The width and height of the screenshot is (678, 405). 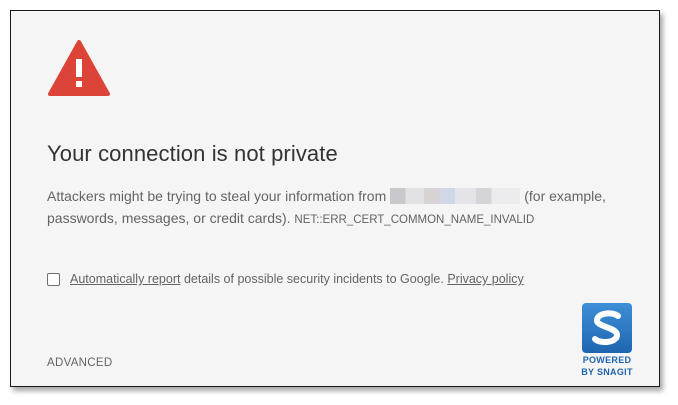 What do you see at coordinates (125, 279) in the screenshot?
I see `report-link: Automatically report` at bounding box center [125, 279].